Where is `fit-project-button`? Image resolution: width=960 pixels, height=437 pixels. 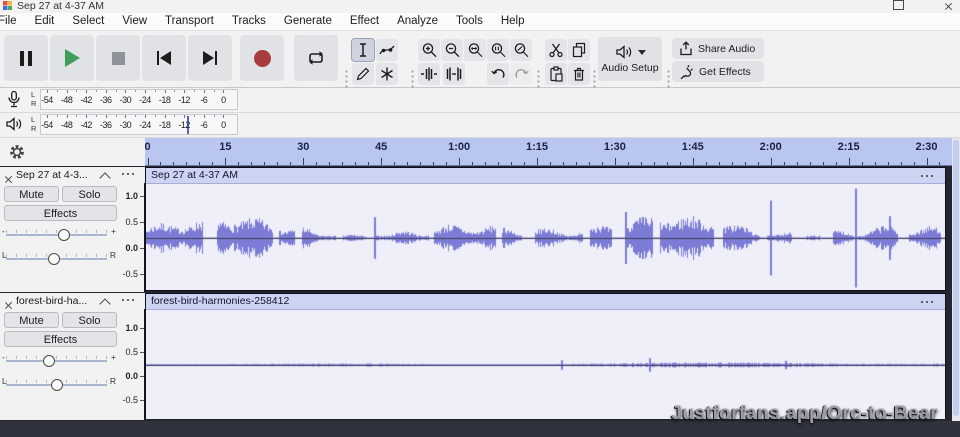
fit-project-button is located at coordinates (498, 50).